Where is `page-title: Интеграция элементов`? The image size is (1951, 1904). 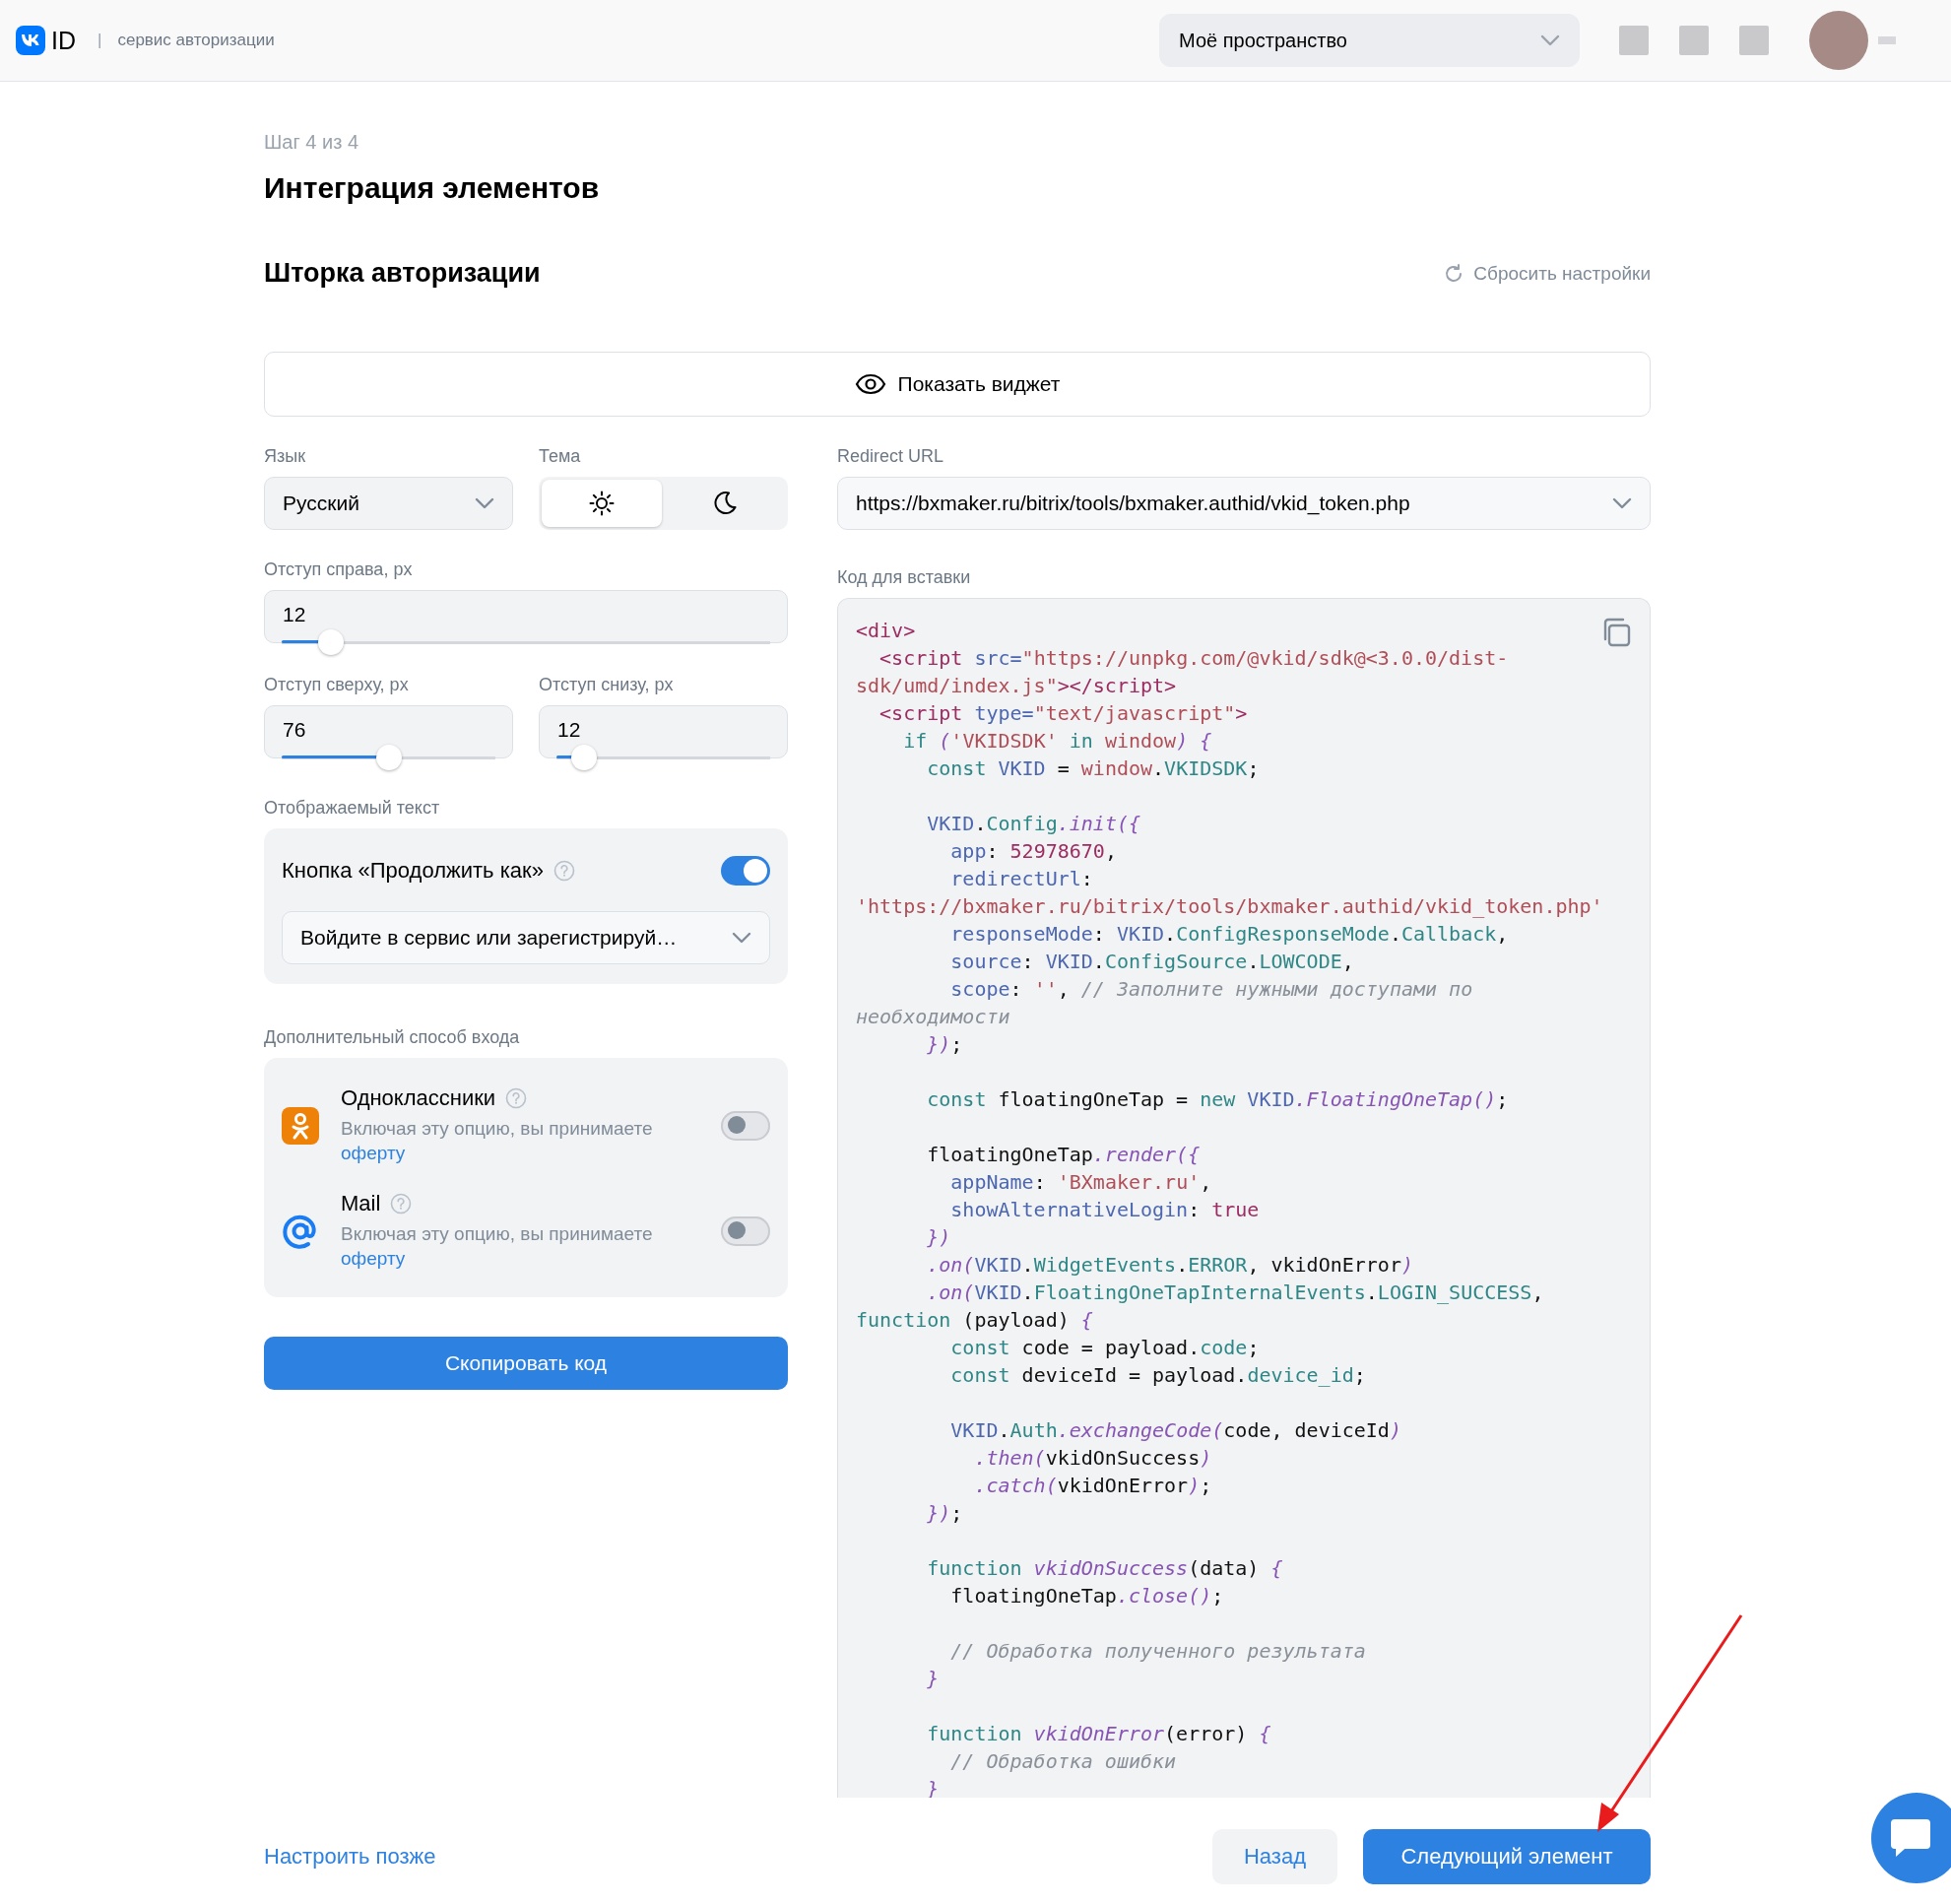 page-title: Интеграция элементов is located at coordinates (432, 188).